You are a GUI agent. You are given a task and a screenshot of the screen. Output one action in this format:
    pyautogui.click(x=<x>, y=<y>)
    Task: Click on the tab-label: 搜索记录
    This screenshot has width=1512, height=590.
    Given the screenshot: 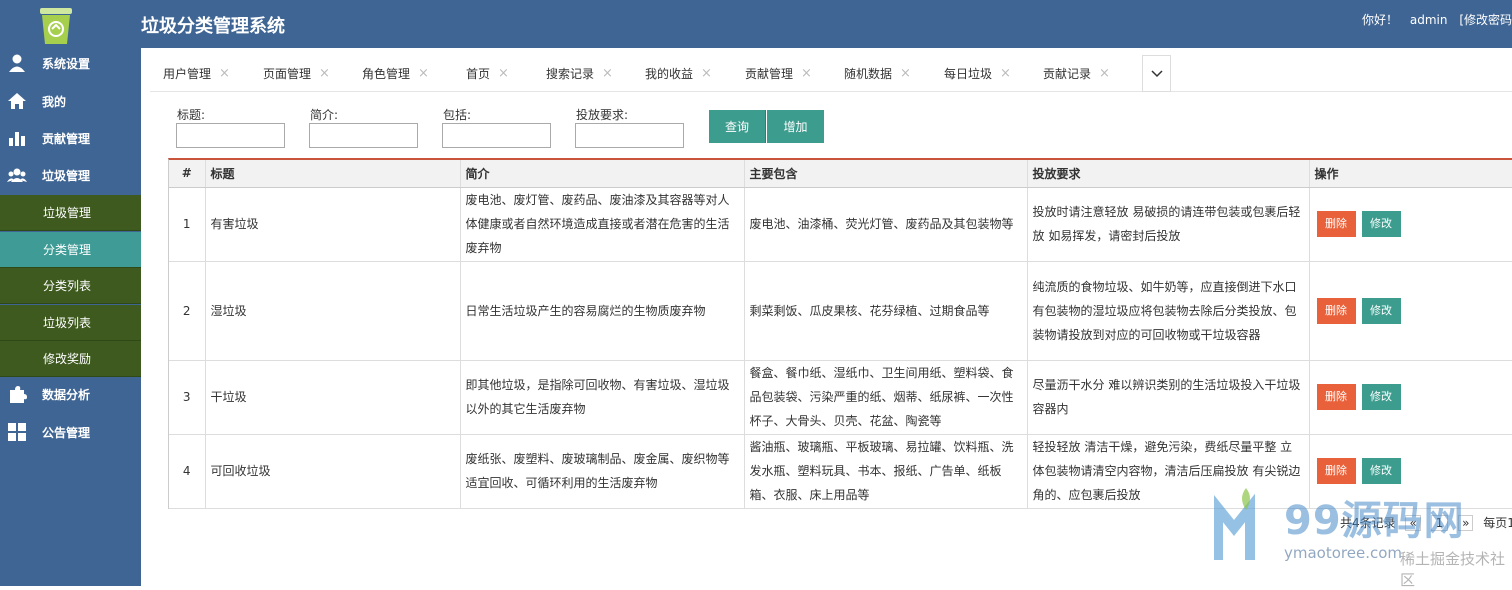 What is the action you would take?
    pyautogui.click(x=570, y=74)
    